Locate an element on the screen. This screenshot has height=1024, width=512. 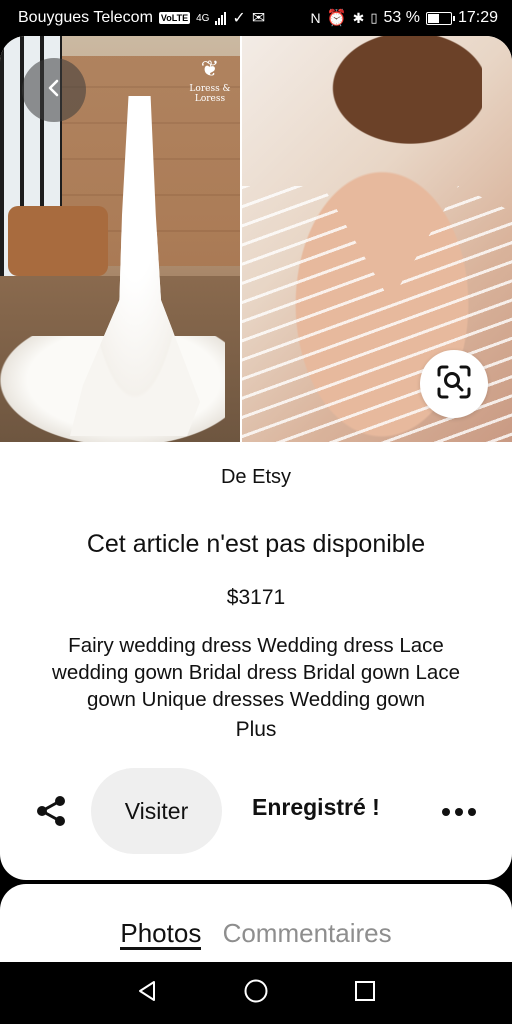
brand-logo: ❦ Loress & Loress is located at coordinates (210, 80).